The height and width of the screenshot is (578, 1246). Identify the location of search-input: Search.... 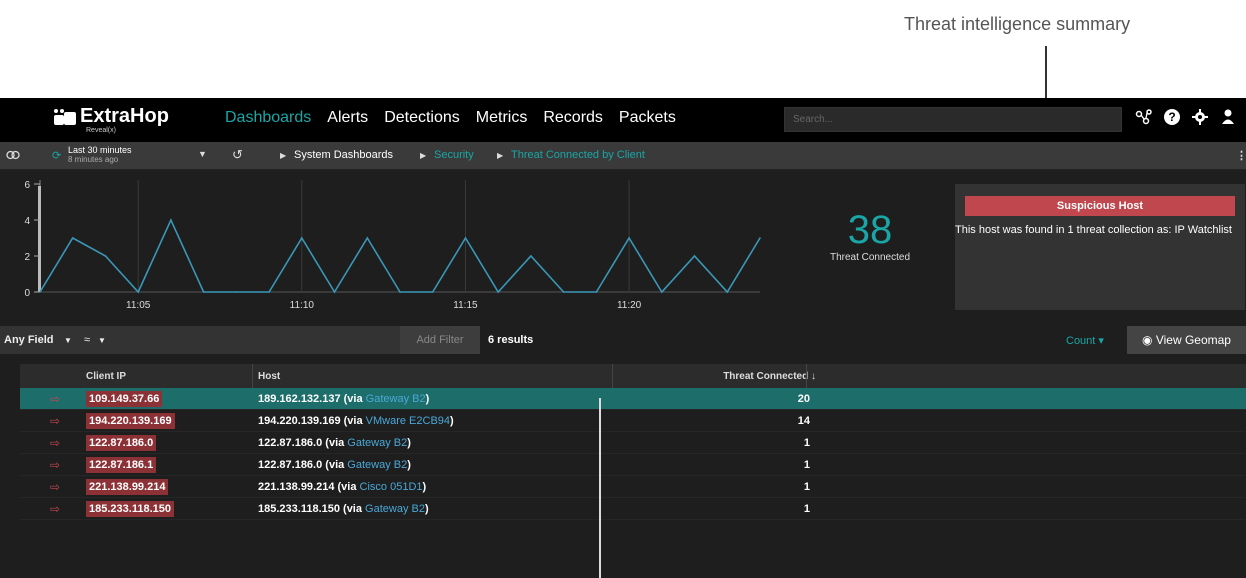
(953, 119).